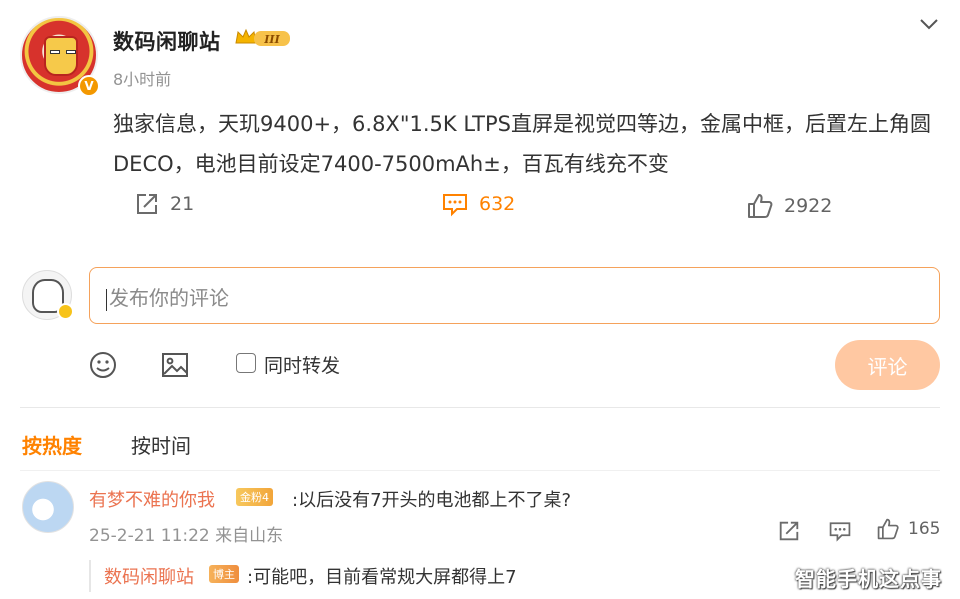  I want to click on chevron-down-icon, so click(929, 24).